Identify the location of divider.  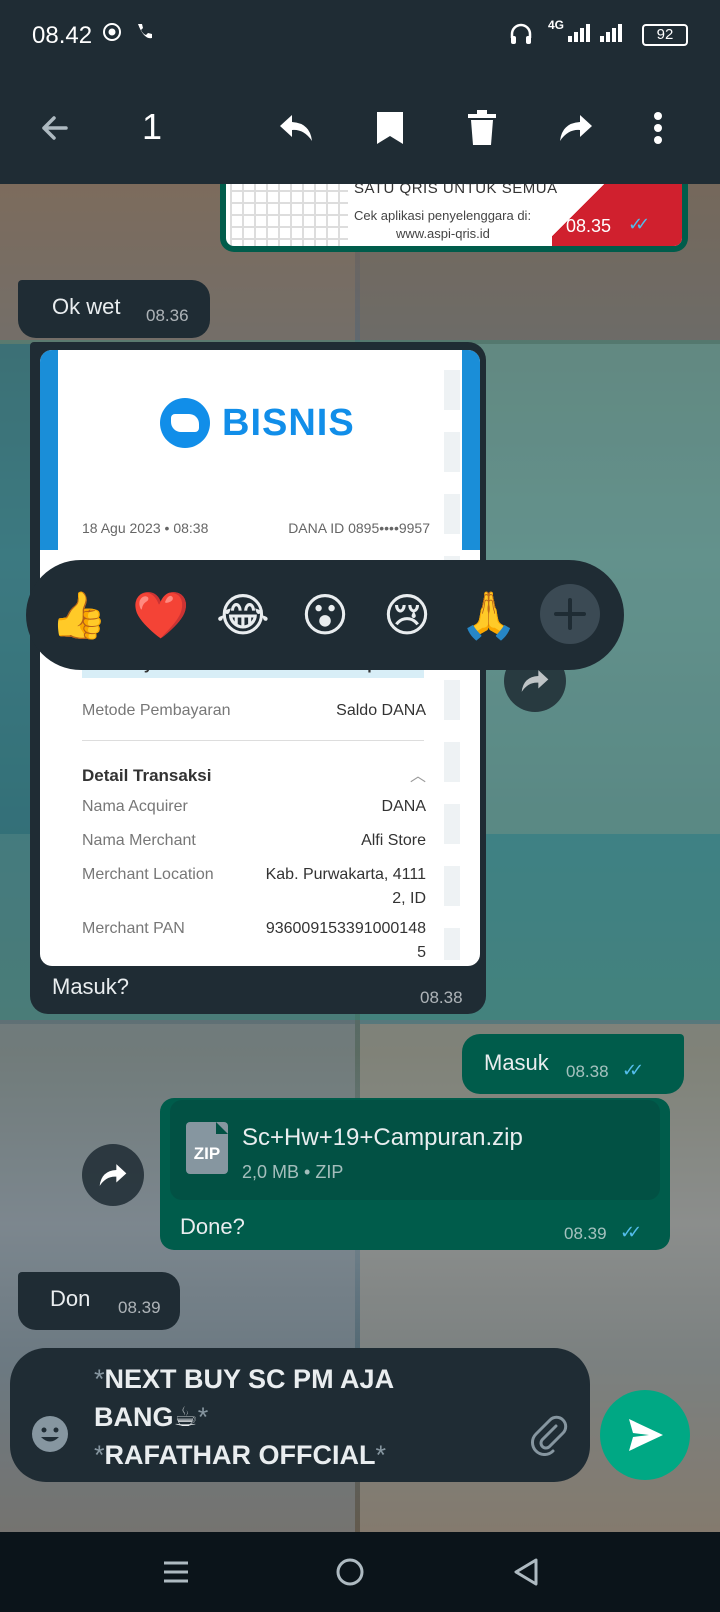
(253, 740).